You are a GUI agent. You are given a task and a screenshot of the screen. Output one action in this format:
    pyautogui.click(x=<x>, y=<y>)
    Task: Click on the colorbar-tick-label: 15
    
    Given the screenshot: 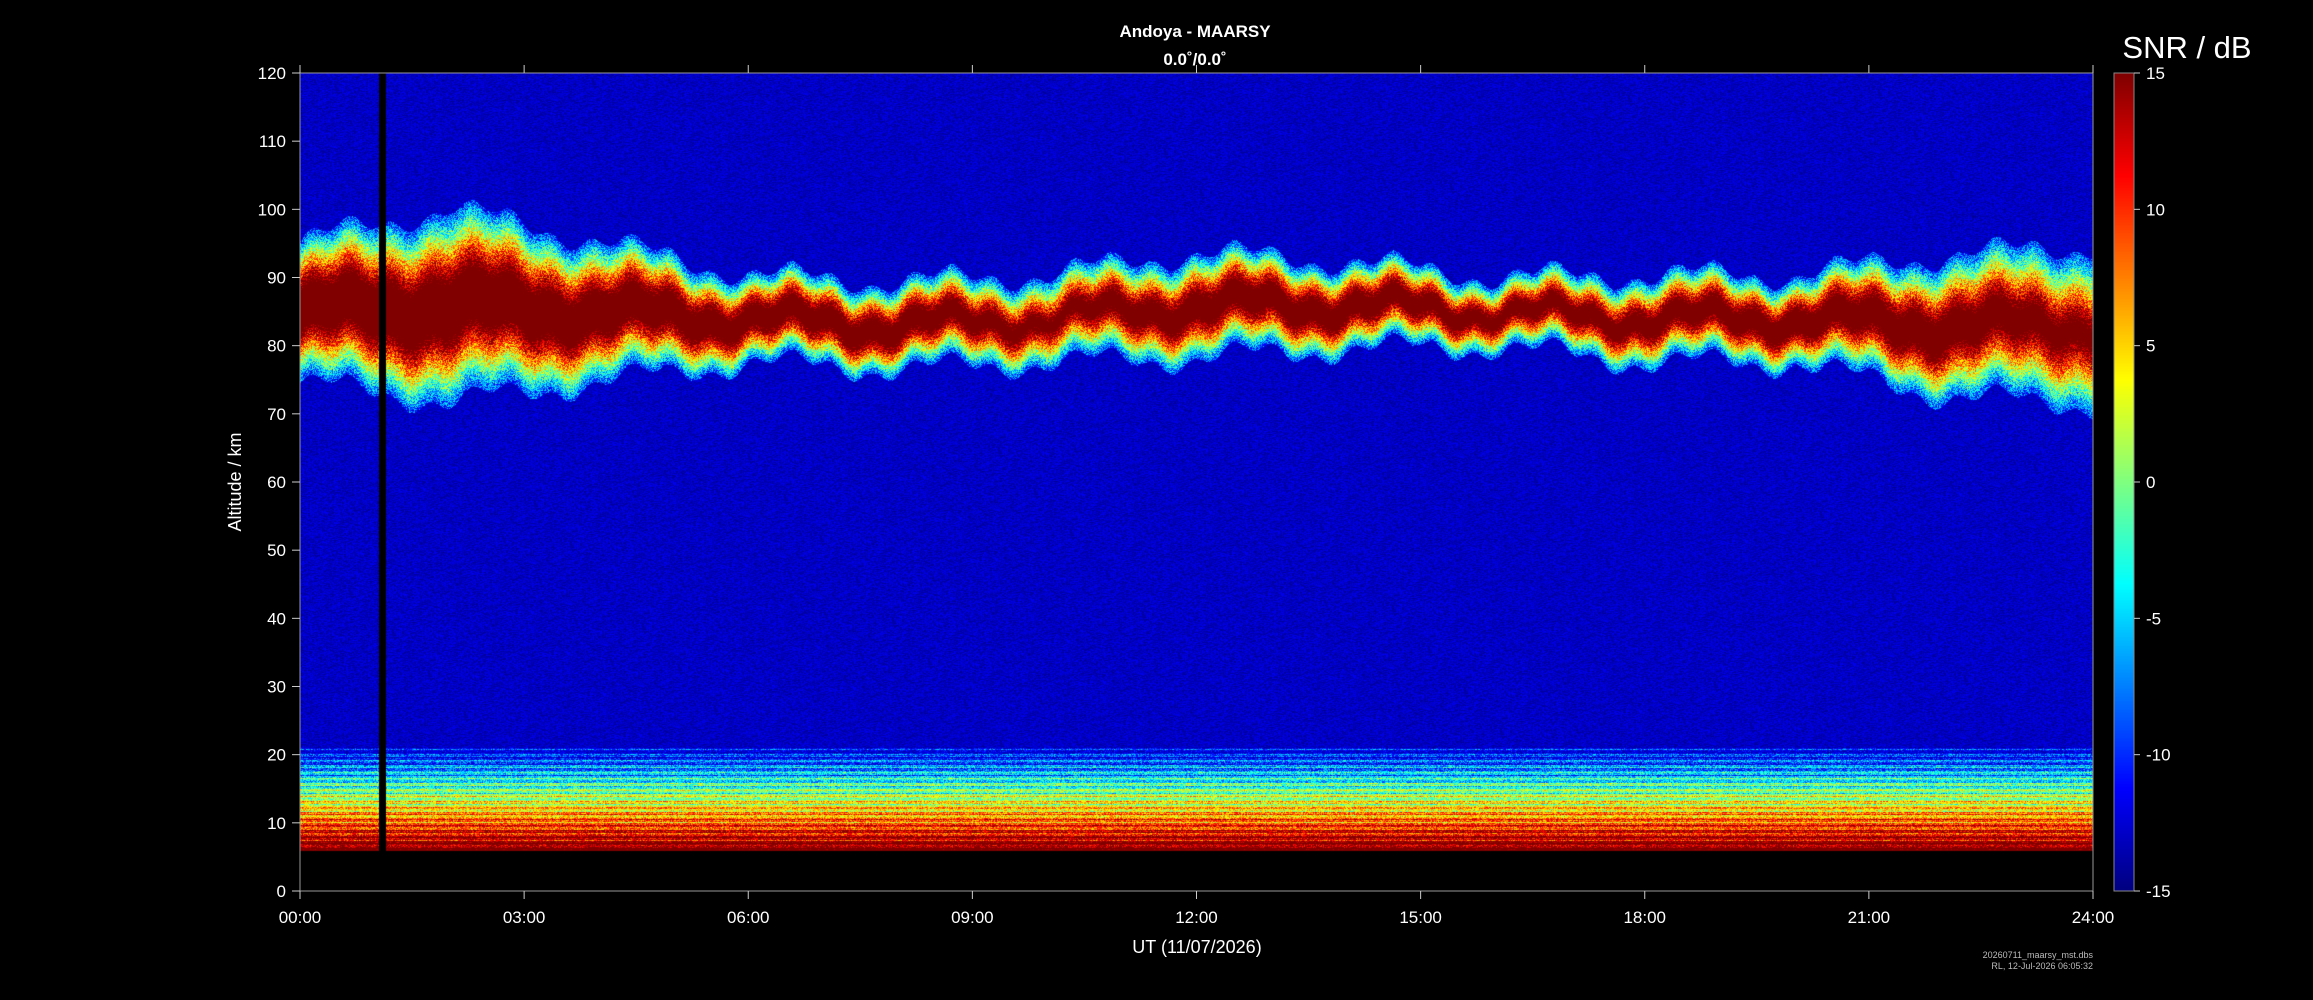 What is the action you would take?
    pyautogui.click(x=2155, y=73)
    